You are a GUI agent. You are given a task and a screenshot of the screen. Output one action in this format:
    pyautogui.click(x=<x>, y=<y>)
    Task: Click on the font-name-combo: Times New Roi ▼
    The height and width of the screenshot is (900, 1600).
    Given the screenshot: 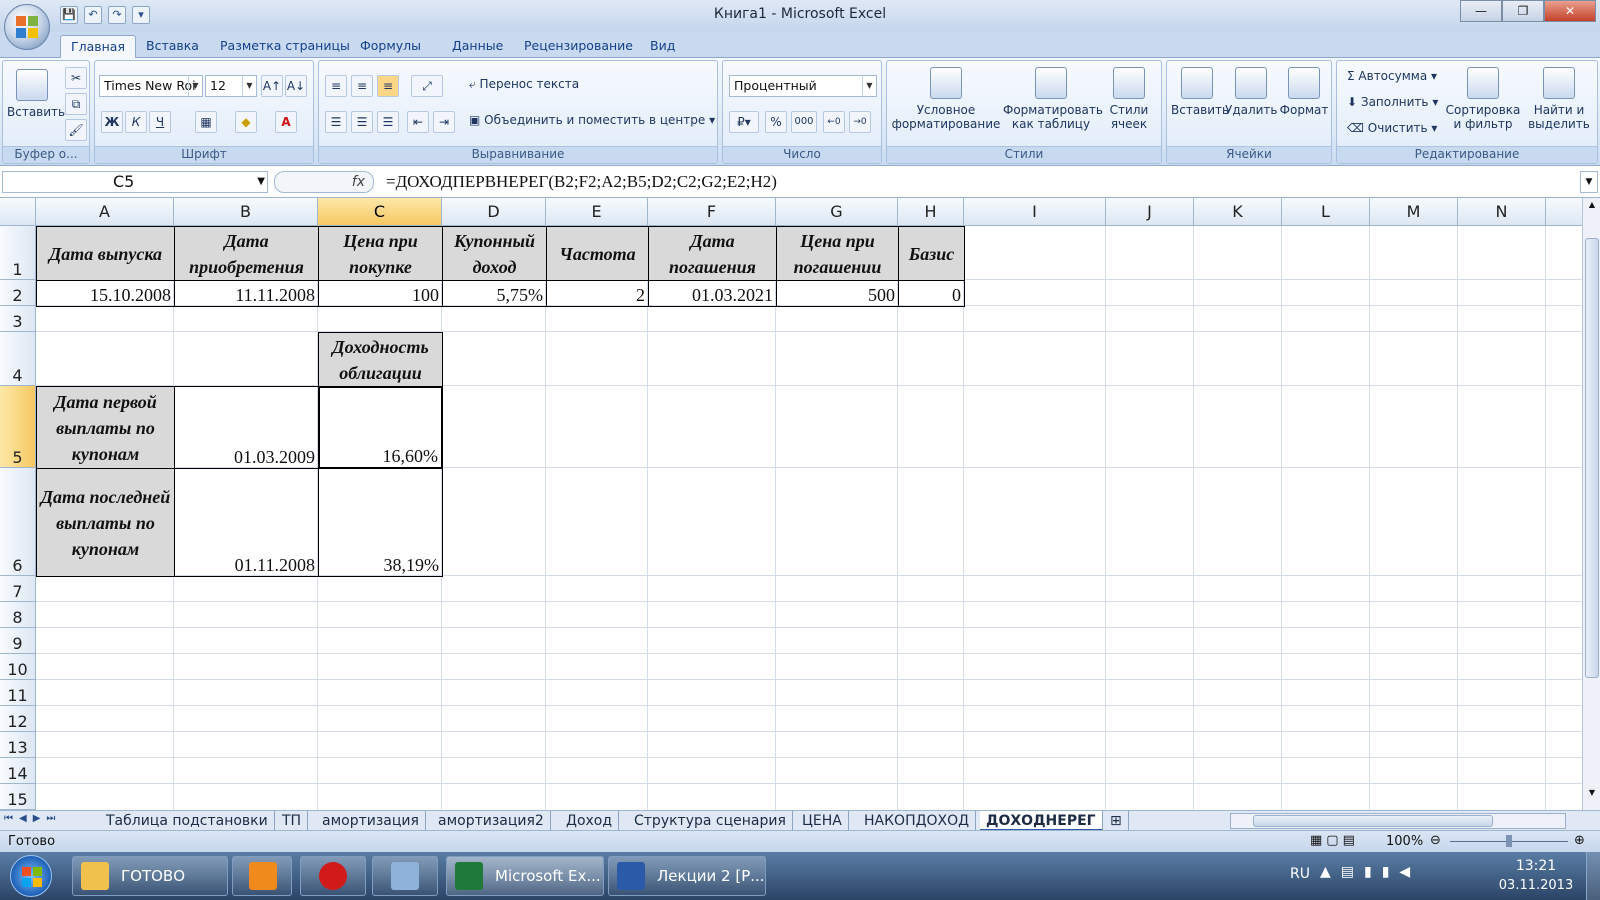 What is the action you would take?
    pyautogui.click(x=151, y=86)
    